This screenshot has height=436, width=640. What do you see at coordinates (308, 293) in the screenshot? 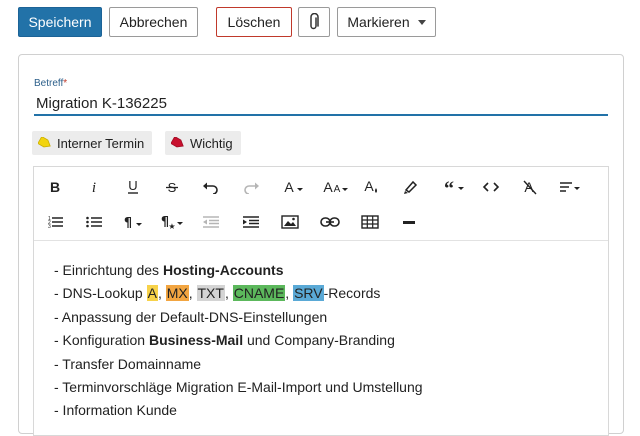
I see `highlight-srv: SRV` at bounding box center [308, 293].